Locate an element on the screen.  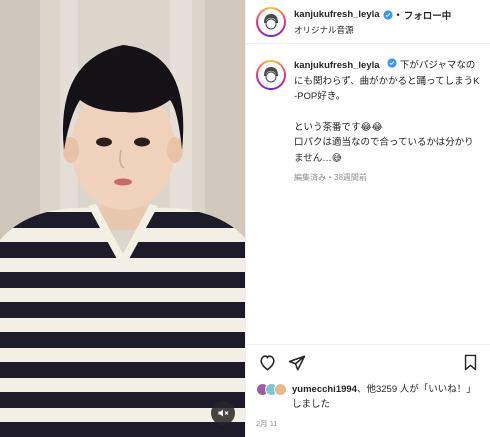
post-date: 2月 11 is located at coordinates (267, 423).